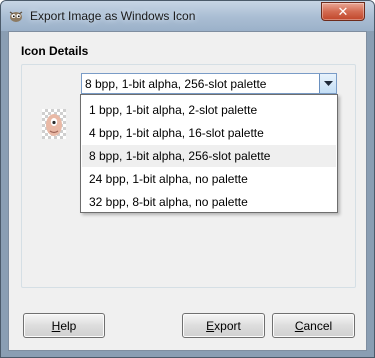 This screenshot has width=375, height=358. I want to click on icon-preview-thumbnail, so click(54, 124).